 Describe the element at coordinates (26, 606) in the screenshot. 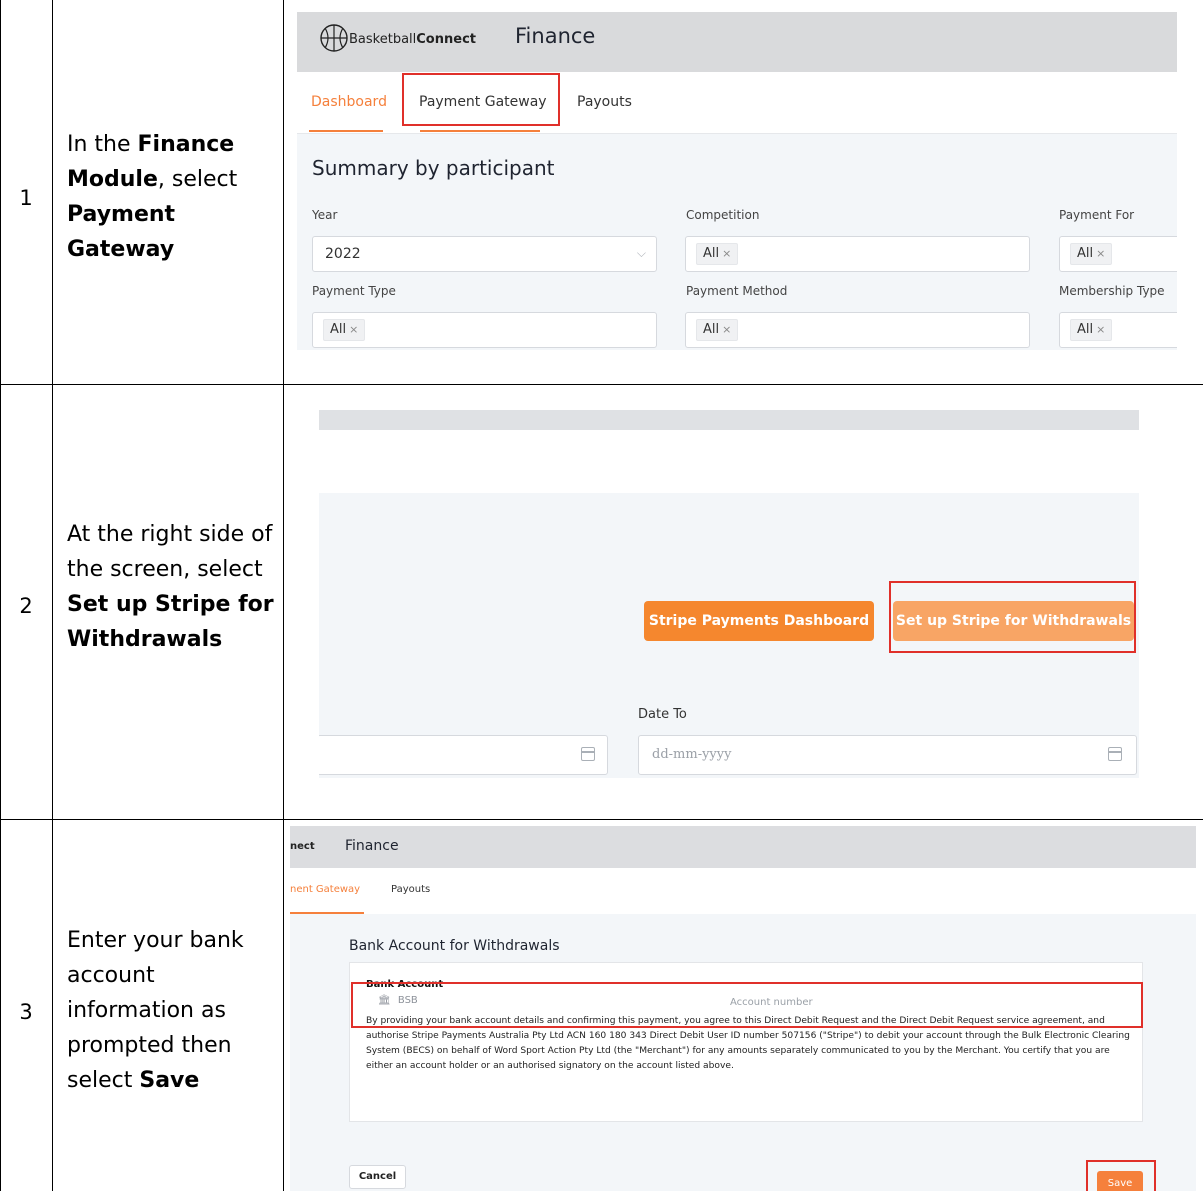

I see `step-number: 2` at that location.